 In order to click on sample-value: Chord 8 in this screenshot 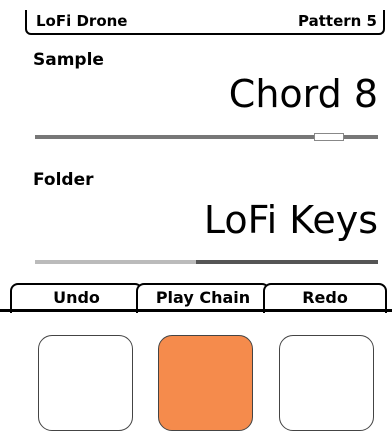, I will do `click(303, 94)`.